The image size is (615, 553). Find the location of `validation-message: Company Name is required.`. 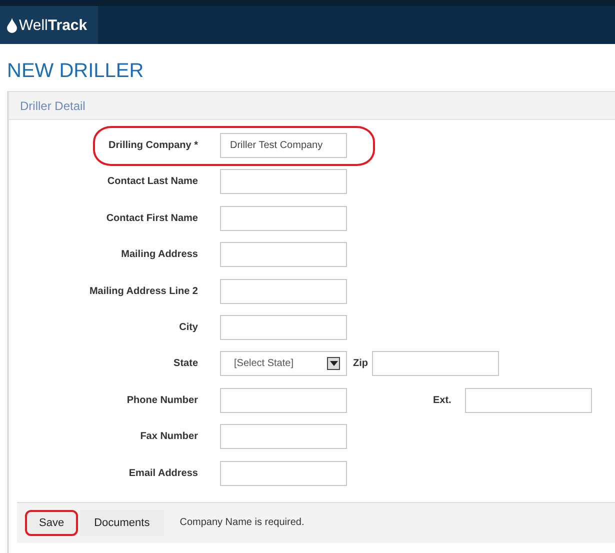

validation-message: Company Name is required. is located at coordinates (242, 522).